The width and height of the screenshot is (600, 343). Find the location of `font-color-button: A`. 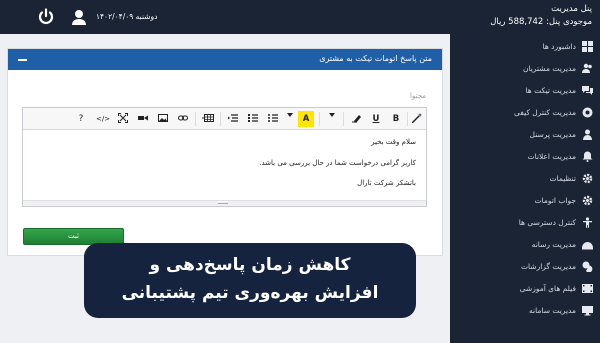

font-color-button: A is located at coordinates (306, 119).